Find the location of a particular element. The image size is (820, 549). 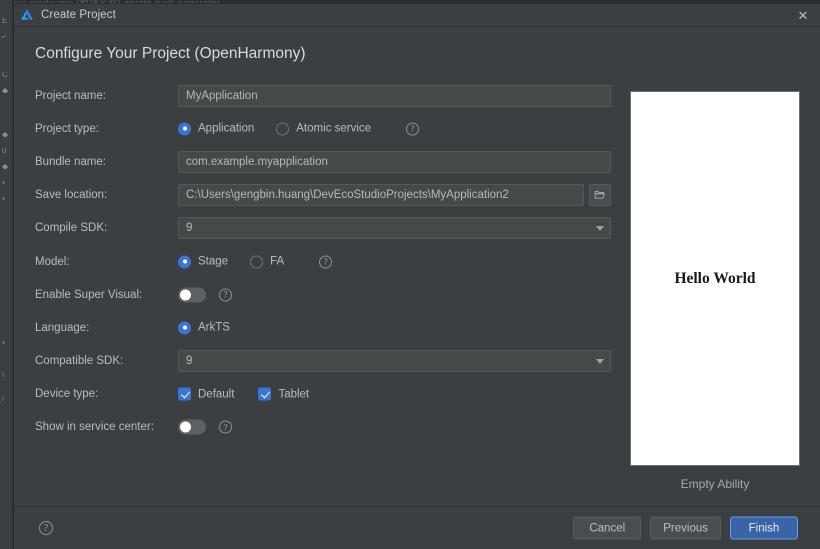

checkbox-default-label: Default is located at coordinates (216, 394).